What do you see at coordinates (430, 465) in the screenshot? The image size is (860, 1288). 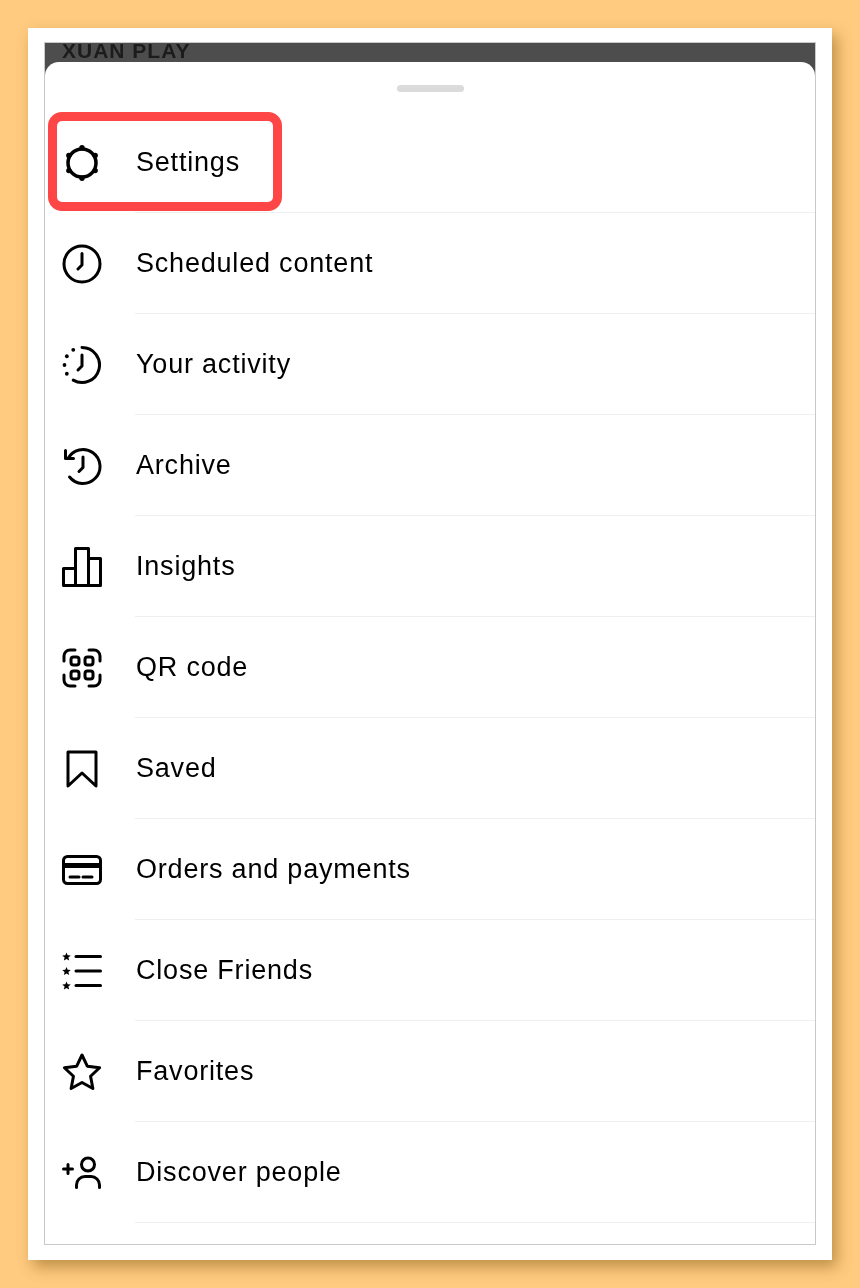 I see `menu-item: Archive` at bounding box center [430, 465].